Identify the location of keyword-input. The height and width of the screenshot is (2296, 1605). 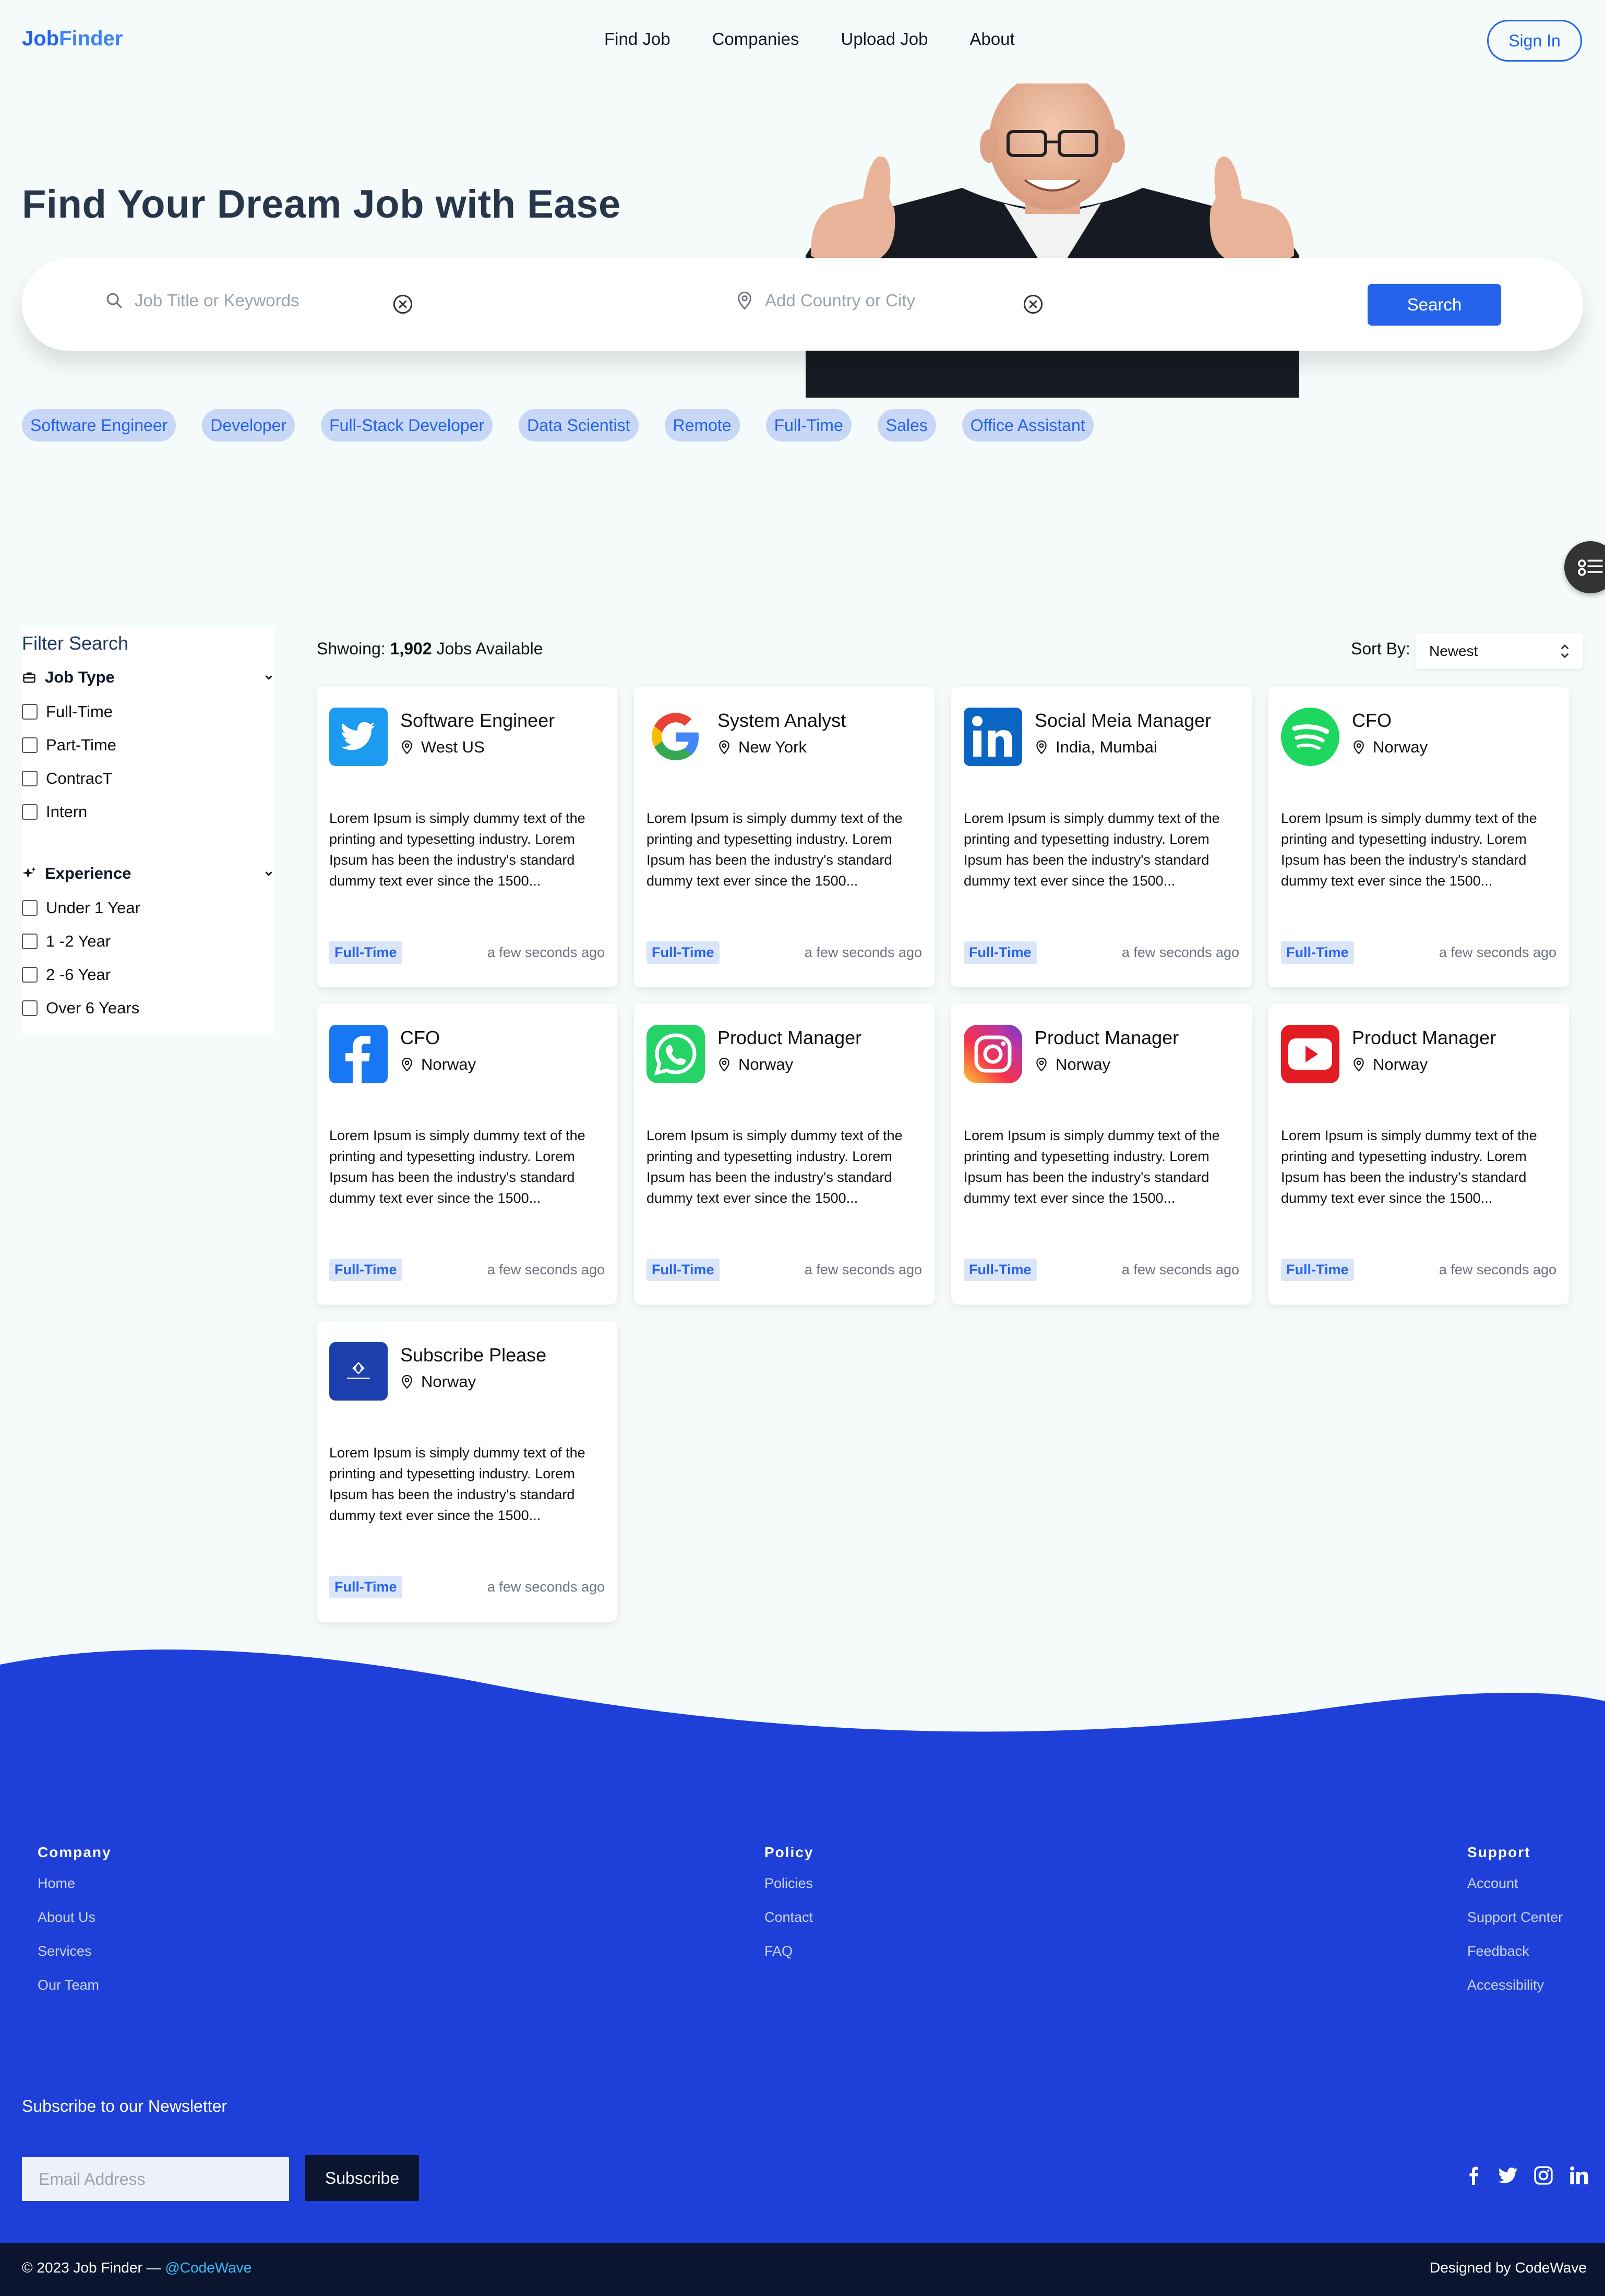
(255, 300).